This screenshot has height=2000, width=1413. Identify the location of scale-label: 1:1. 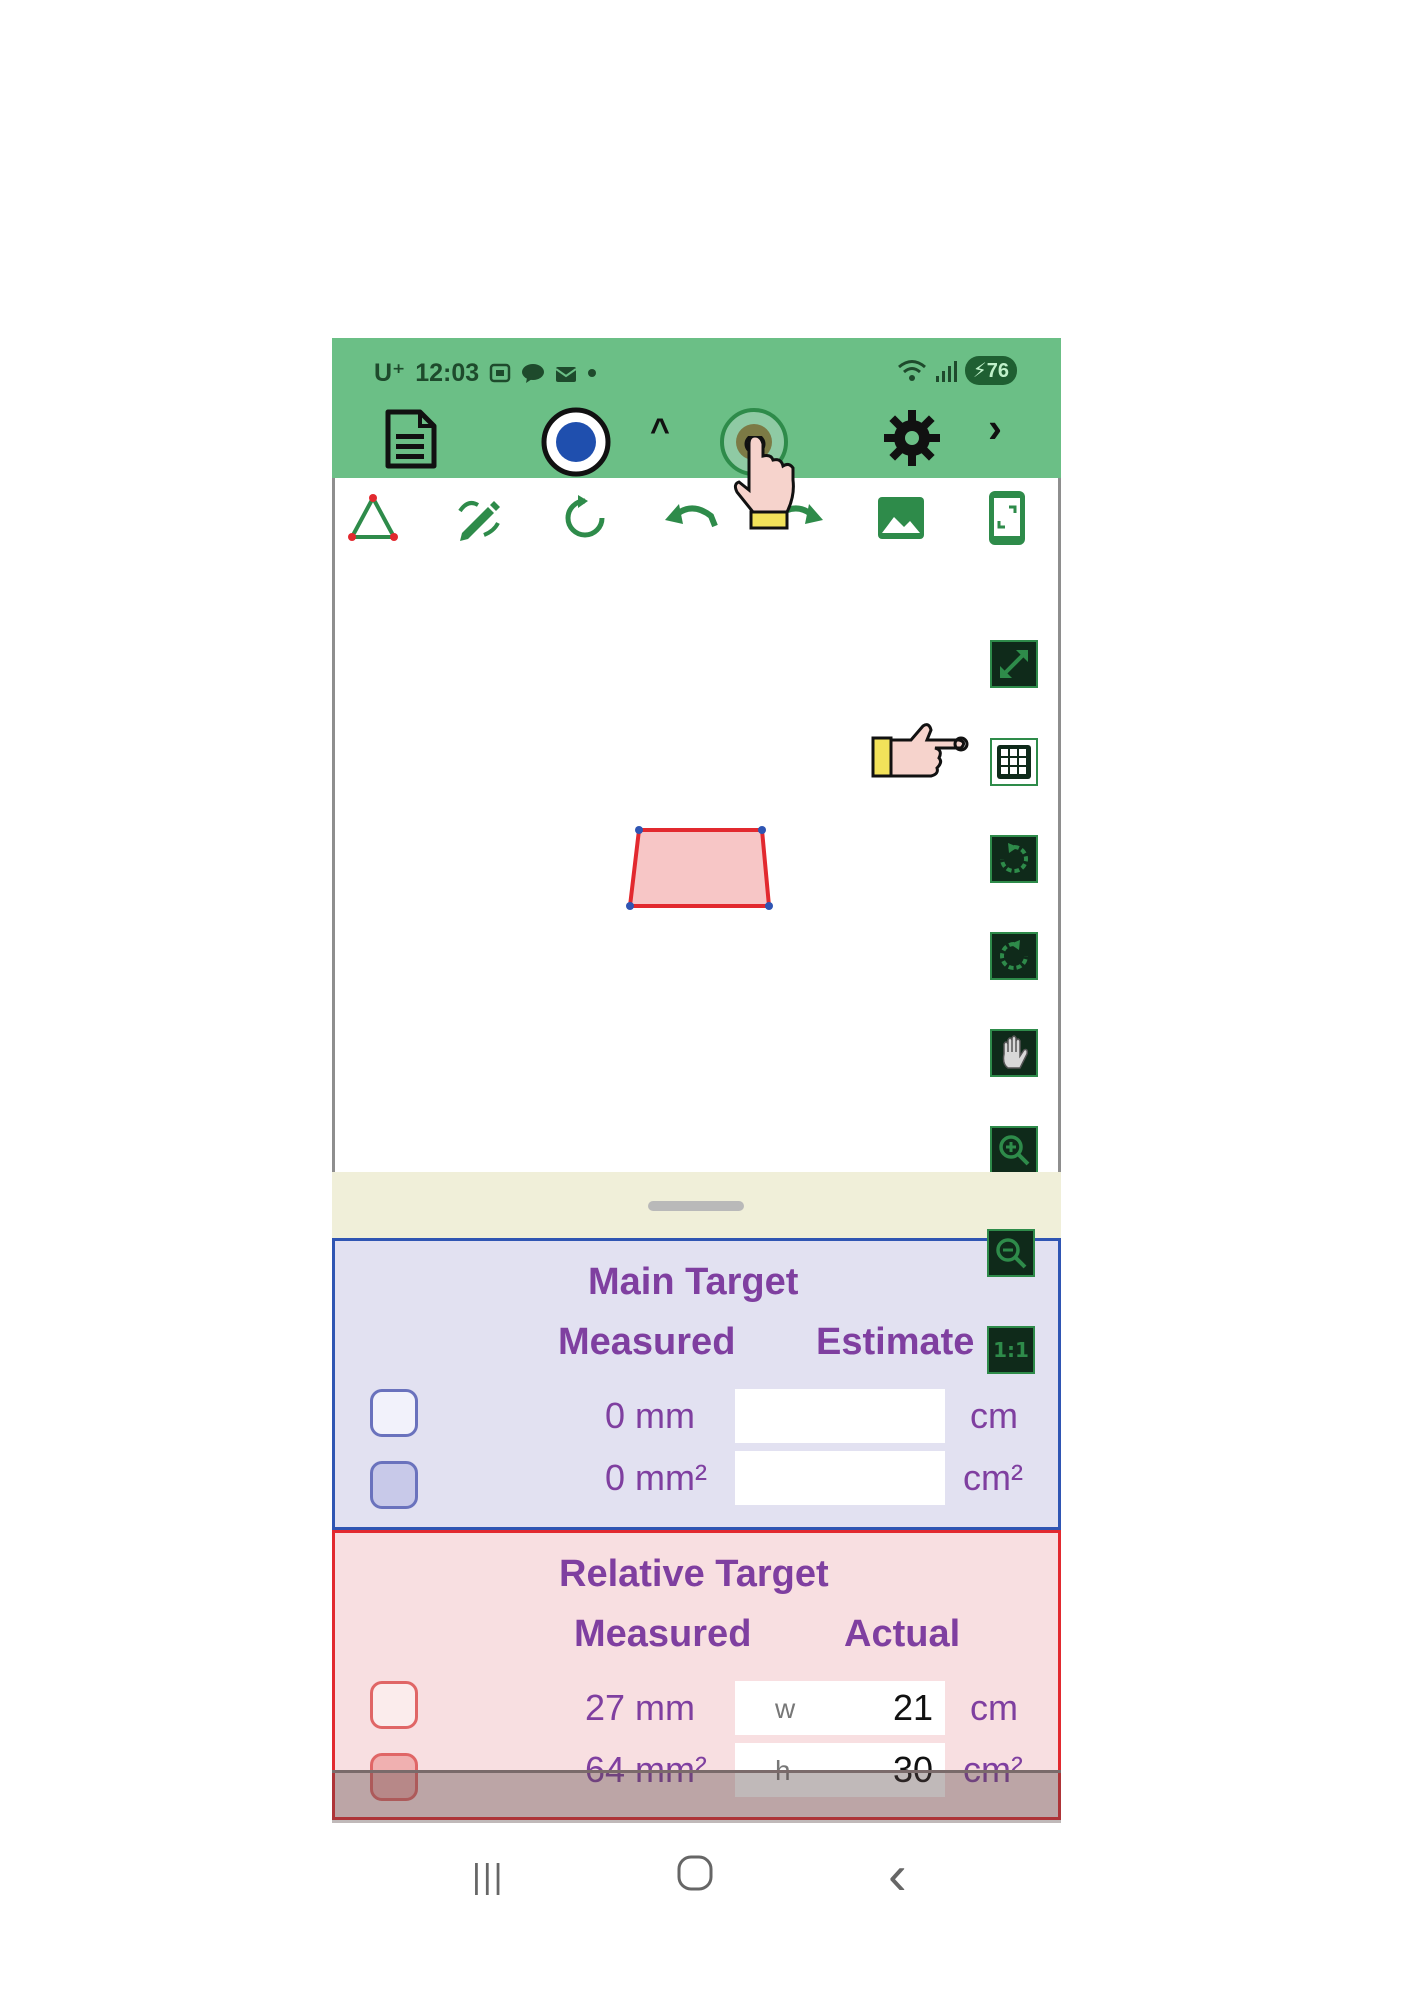
(1011, 1350).